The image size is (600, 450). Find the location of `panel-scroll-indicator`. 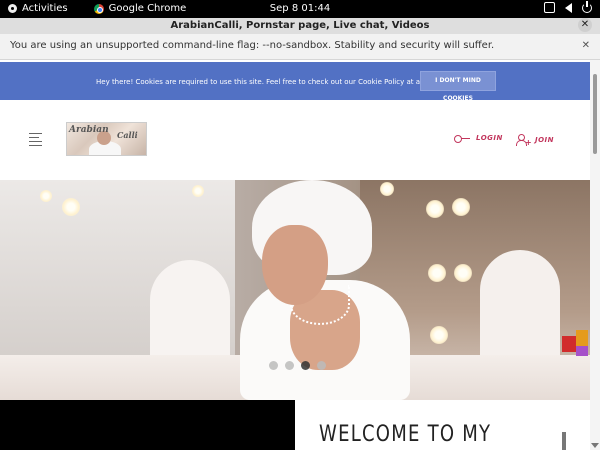

panel-scroll-indicator is located at coordinates (564, 441).